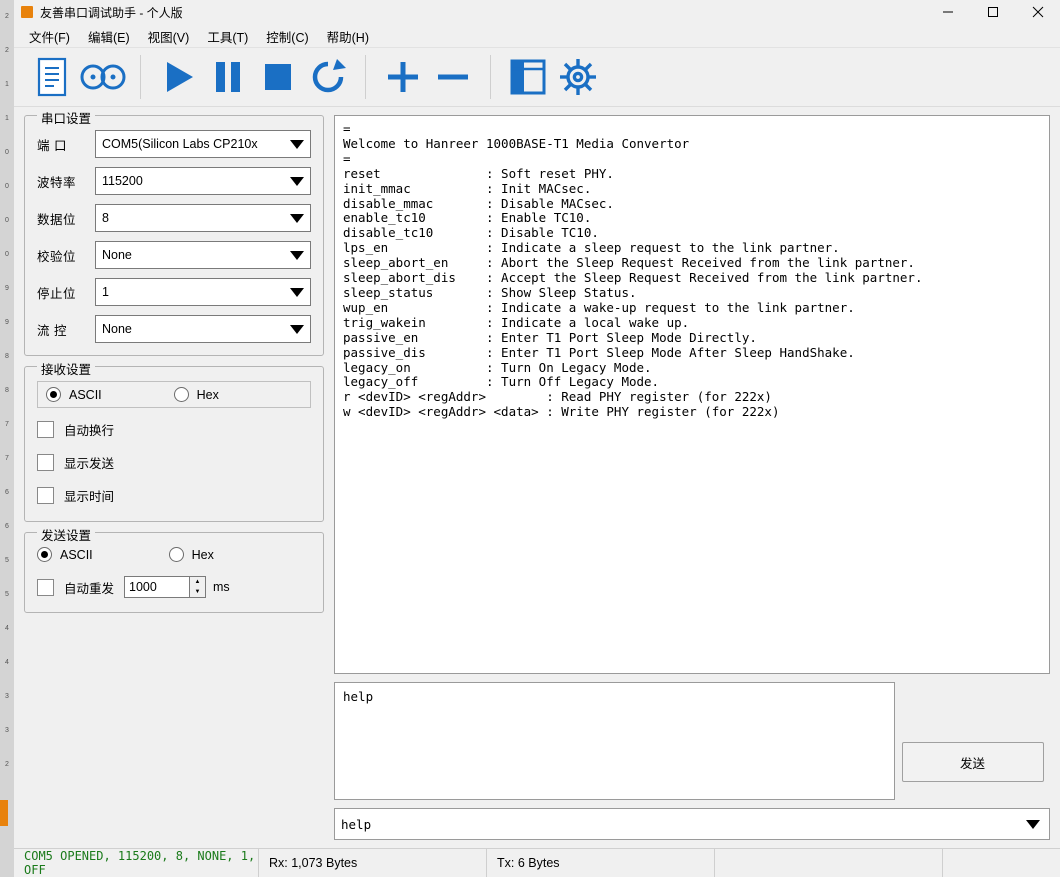  I want to click on maximize-button, so click(992, 12).